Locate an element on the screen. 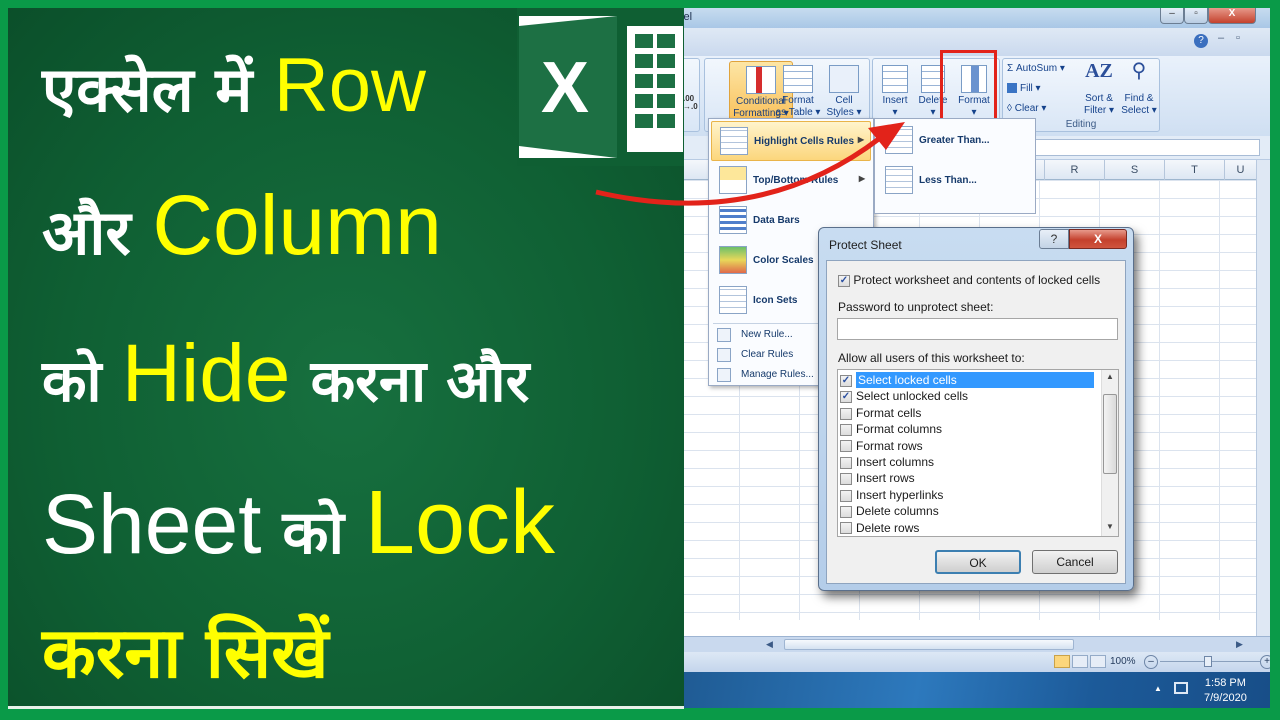 The width and height of the screenshot is (1280, 720). label: Insert hyperlinks is located at coordinates (900, 494).